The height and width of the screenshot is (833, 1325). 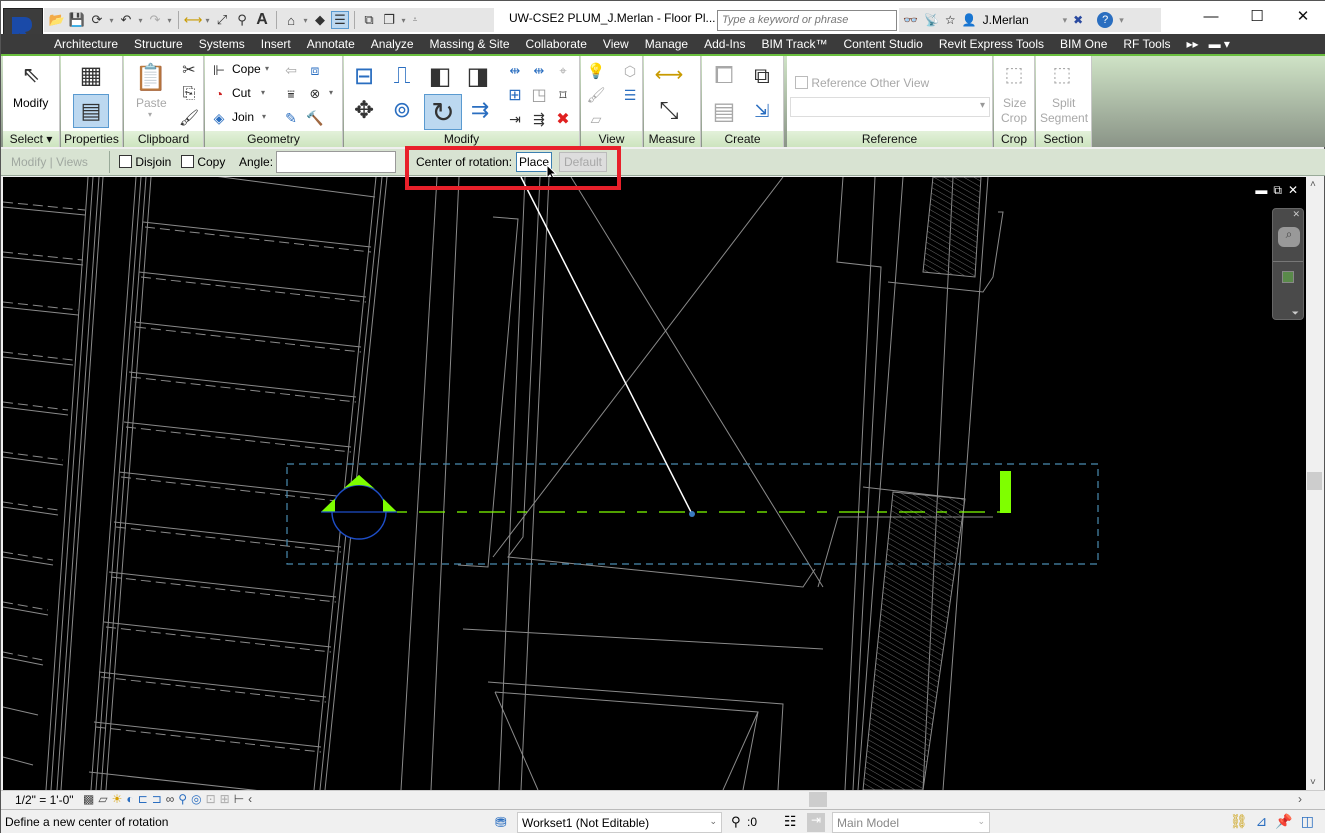 What do you see at coordinates (315, 118) in the screenshot?
I see `hammer-icon: 🔨` at bounding box center [315, 118].